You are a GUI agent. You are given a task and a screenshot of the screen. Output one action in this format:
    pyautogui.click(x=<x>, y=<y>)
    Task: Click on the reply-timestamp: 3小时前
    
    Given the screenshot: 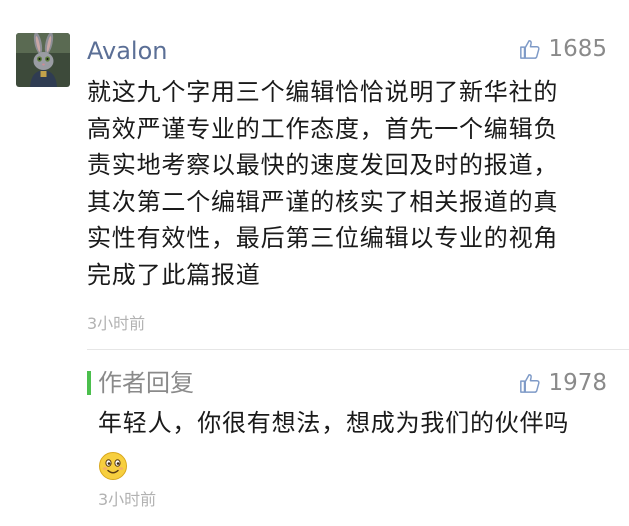 What is the action you would take?
    pyautogui.click(x=127, y=499)
    